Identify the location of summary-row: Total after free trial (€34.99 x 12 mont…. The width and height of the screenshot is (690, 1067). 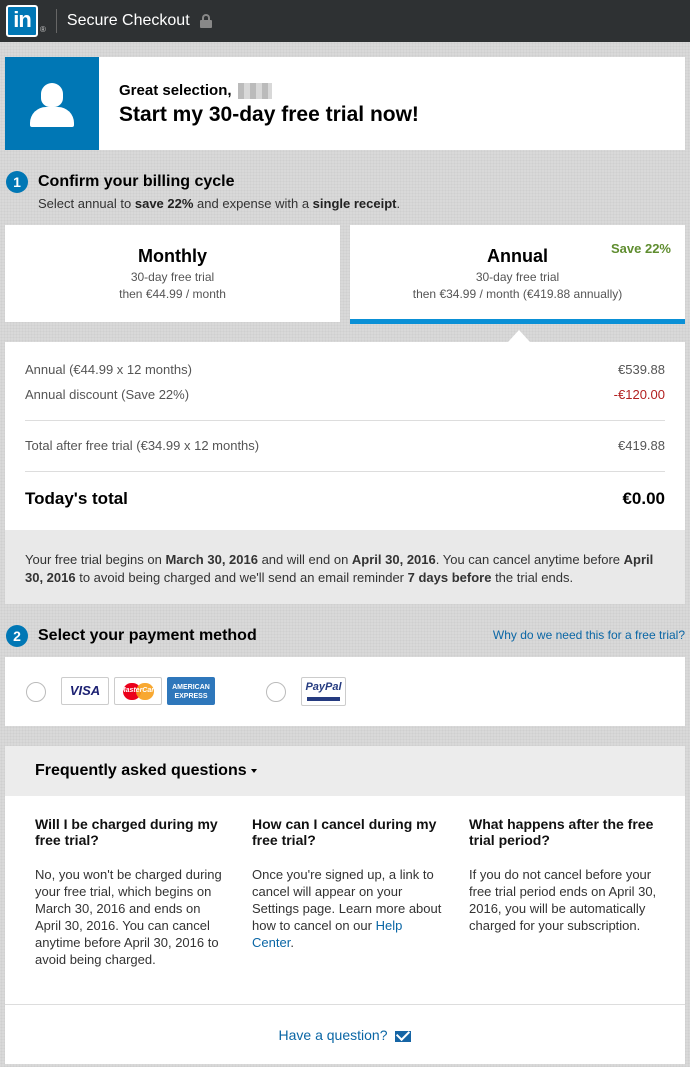
(345, 445).